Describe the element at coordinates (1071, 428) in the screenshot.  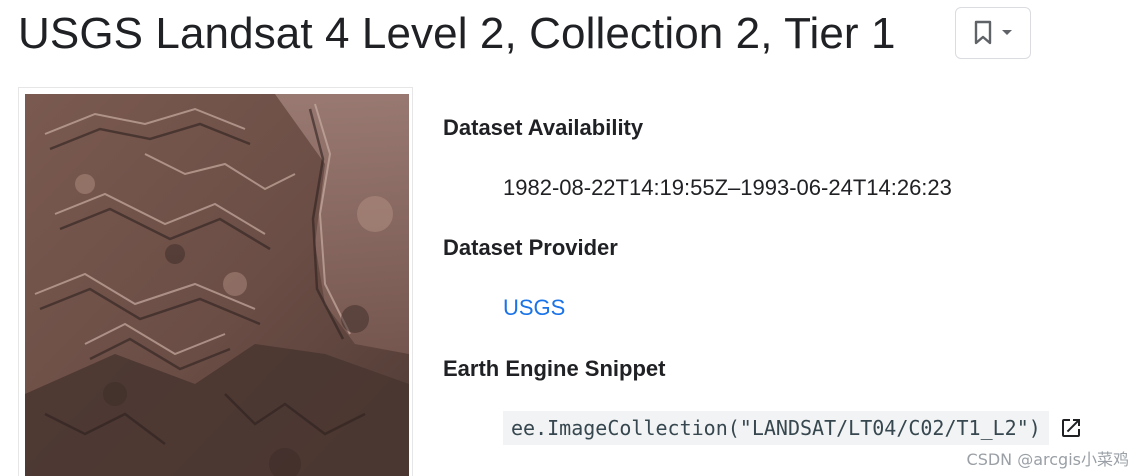
I see `open-in-new-icon` at that location.